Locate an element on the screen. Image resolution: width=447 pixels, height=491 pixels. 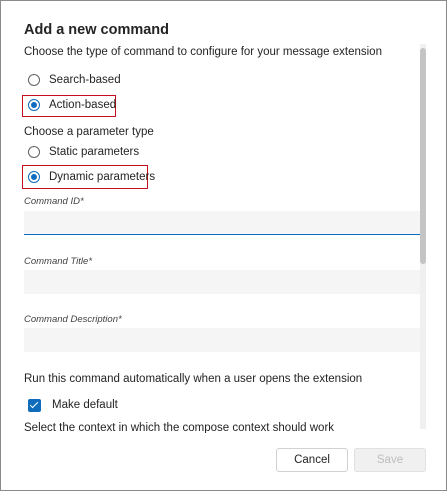
make-default-checkbox is located at coordinates (34, 405).